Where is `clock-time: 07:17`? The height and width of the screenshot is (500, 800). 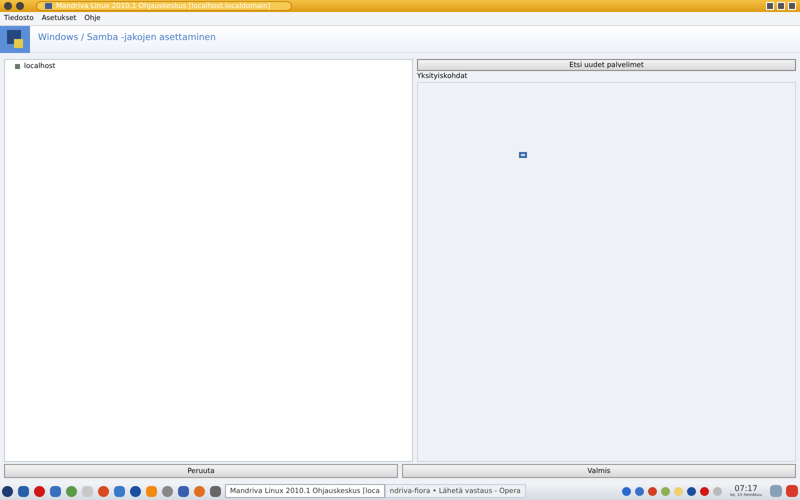
clock-time: 07:17 is located at coordinates (746, 489).